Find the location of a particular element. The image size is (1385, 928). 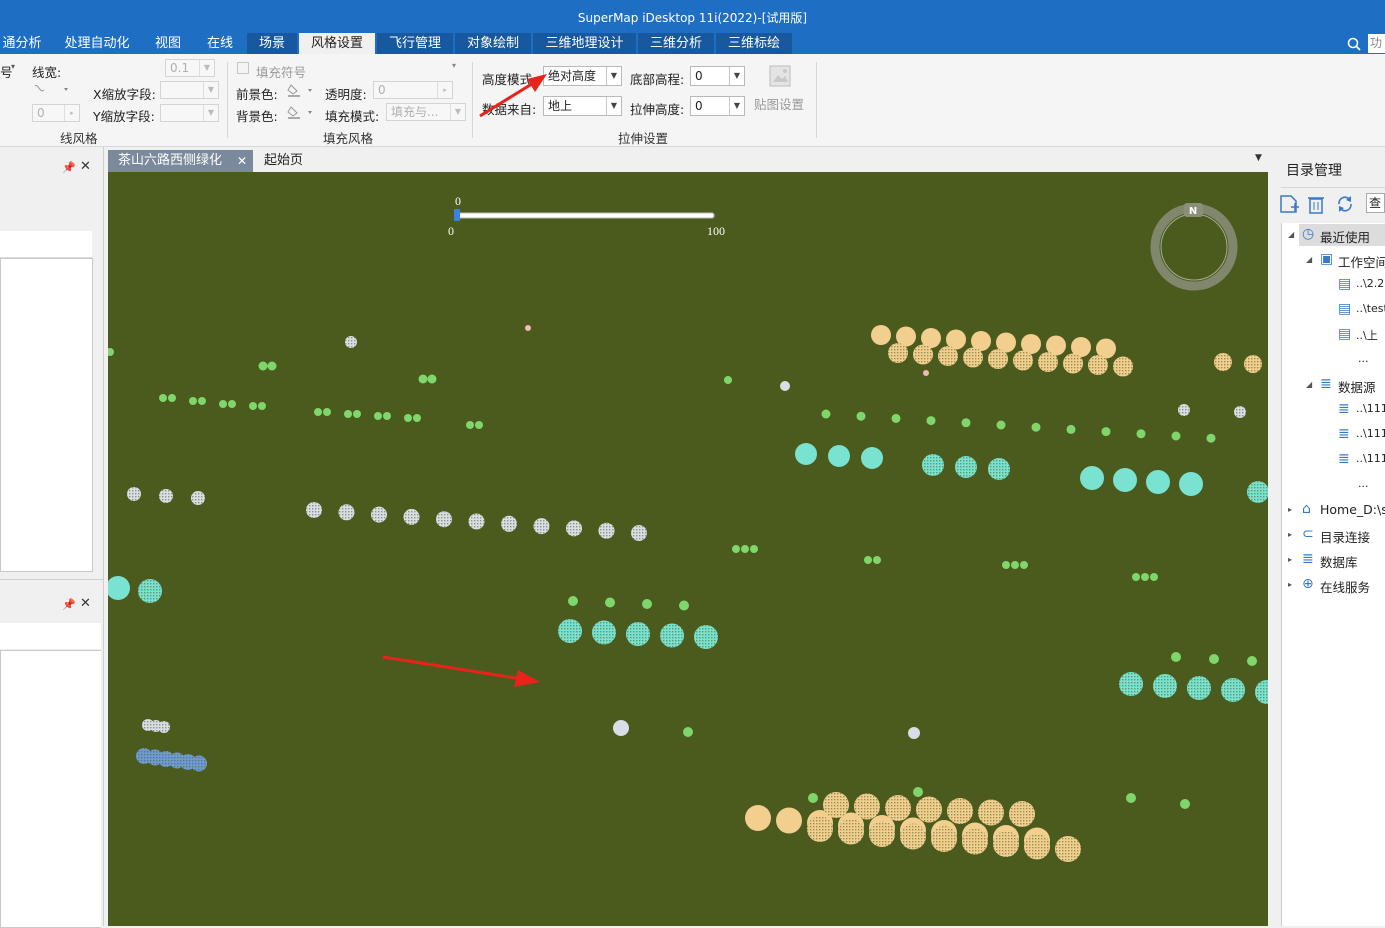

tab-online: 在线 is located at coordinates (220, 43).